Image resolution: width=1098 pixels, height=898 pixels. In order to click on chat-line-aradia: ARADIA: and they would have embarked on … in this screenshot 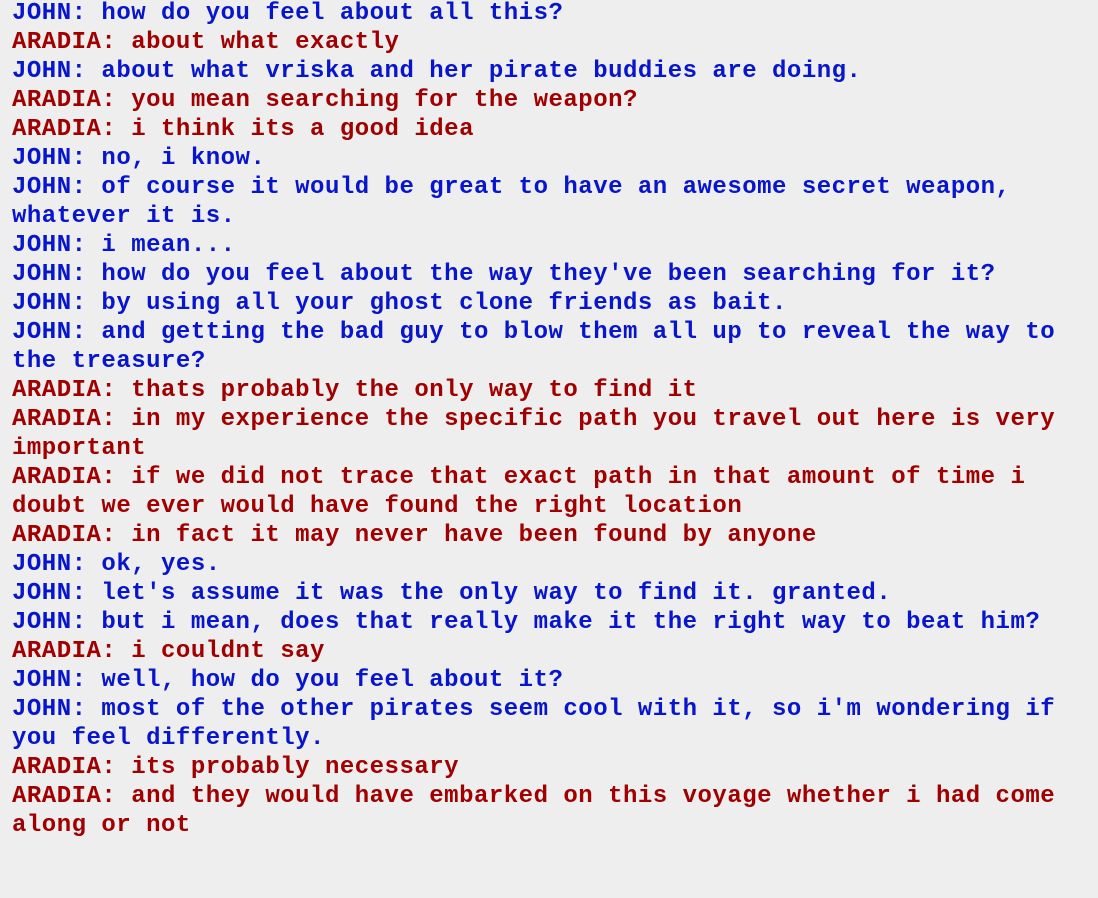, I will do `click(541, 811)`.